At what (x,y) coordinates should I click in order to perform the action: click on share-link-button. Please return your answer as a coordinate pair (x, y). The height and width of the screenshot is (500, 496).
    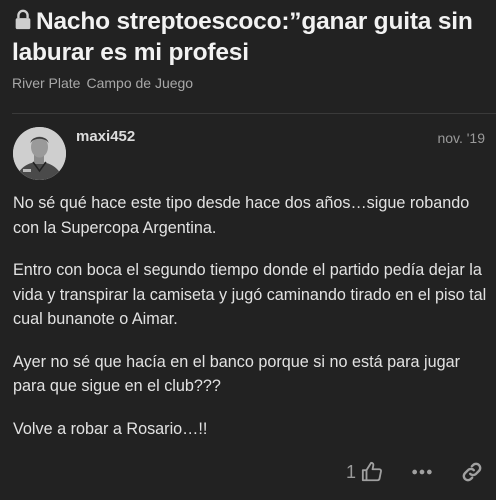
    Looking at the image, I should click on (472, 472).